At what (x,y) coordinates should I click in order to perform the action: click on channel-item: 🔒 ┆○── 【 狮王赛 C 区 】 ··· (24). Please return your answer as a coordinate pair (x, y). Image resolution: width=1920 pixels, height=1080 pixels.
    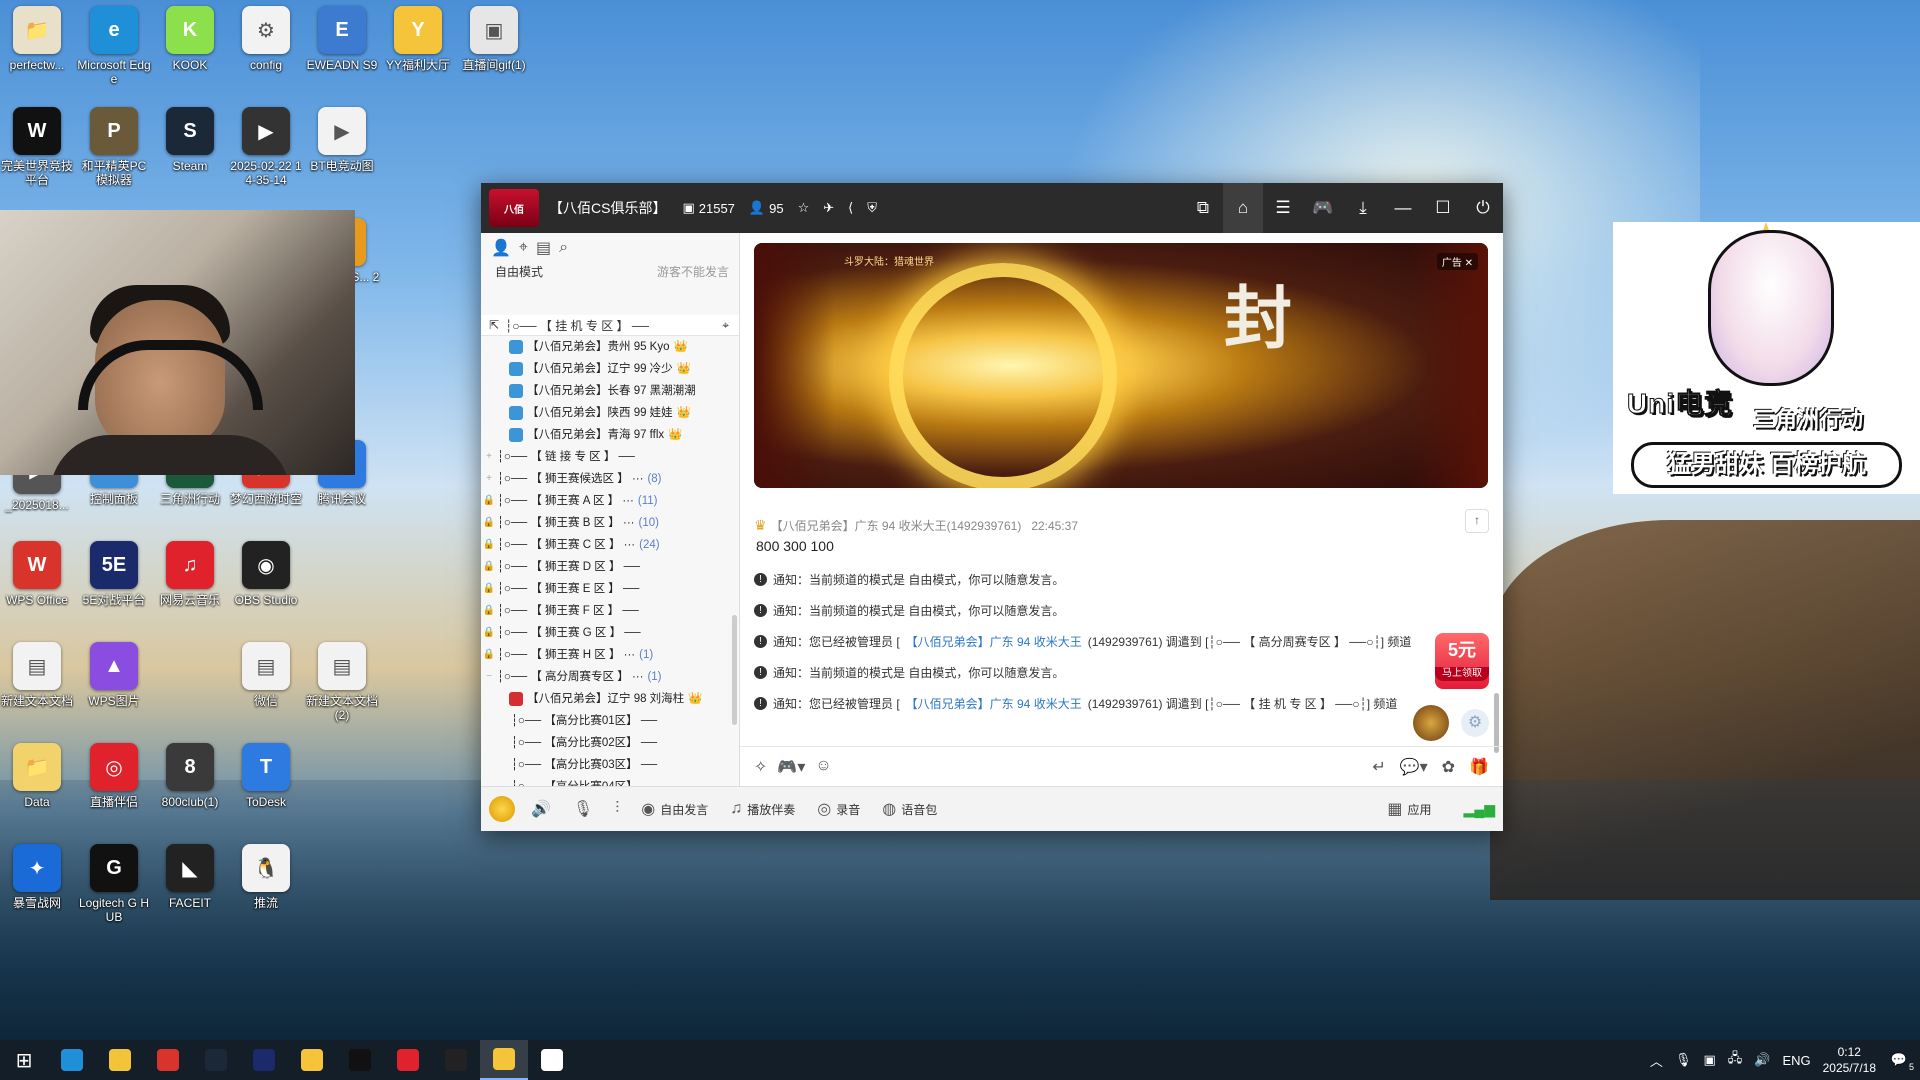
    Looking at the image, I should click on (610, 545).